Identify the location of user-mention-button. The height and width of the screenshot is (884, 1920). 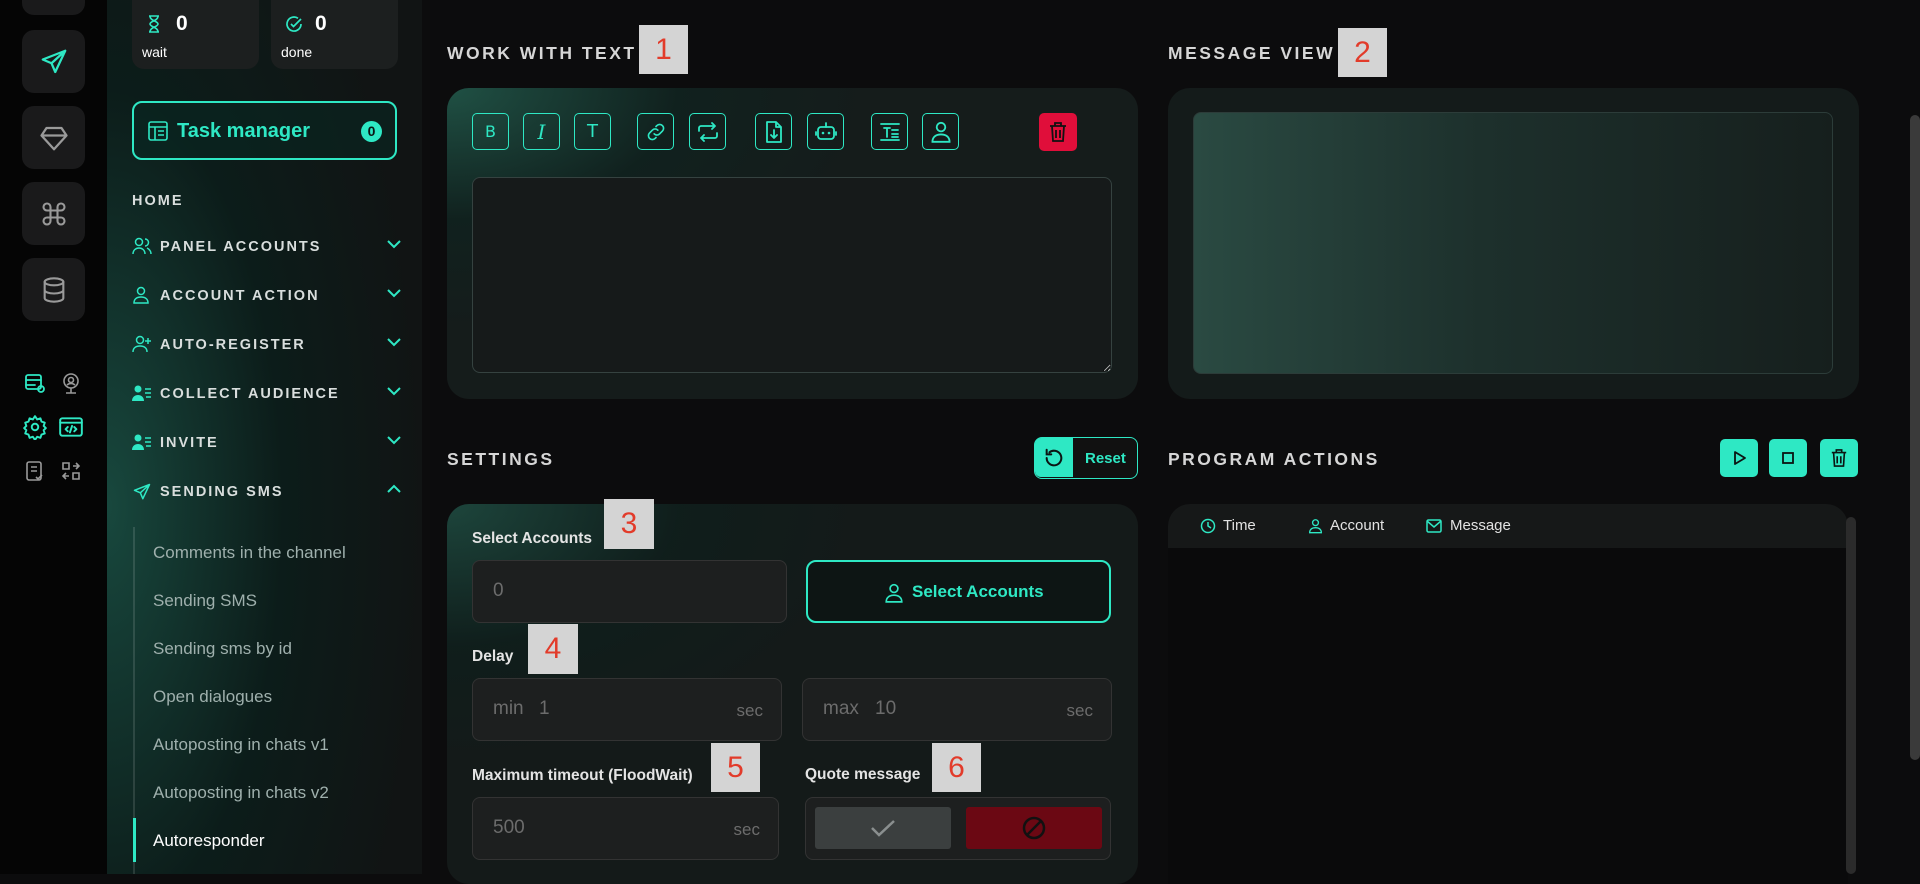
(940, 131).